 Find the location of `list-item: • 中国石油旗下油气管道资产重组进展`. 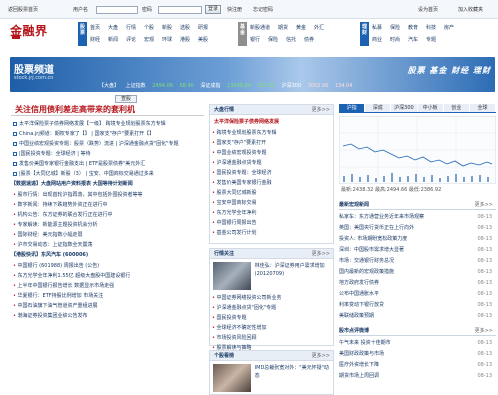

list-item: • 中国石油旗下油气管道资产重组进展 is located at coordinates (107, 306).